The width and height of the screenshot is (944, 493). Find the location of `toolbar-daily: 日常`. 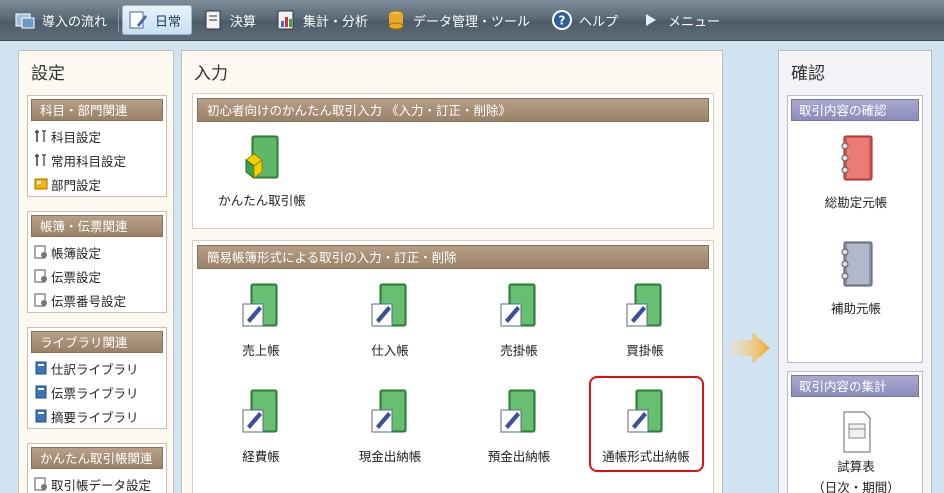

toolbar-daily: 日常 is located at coordinates (157, 20).